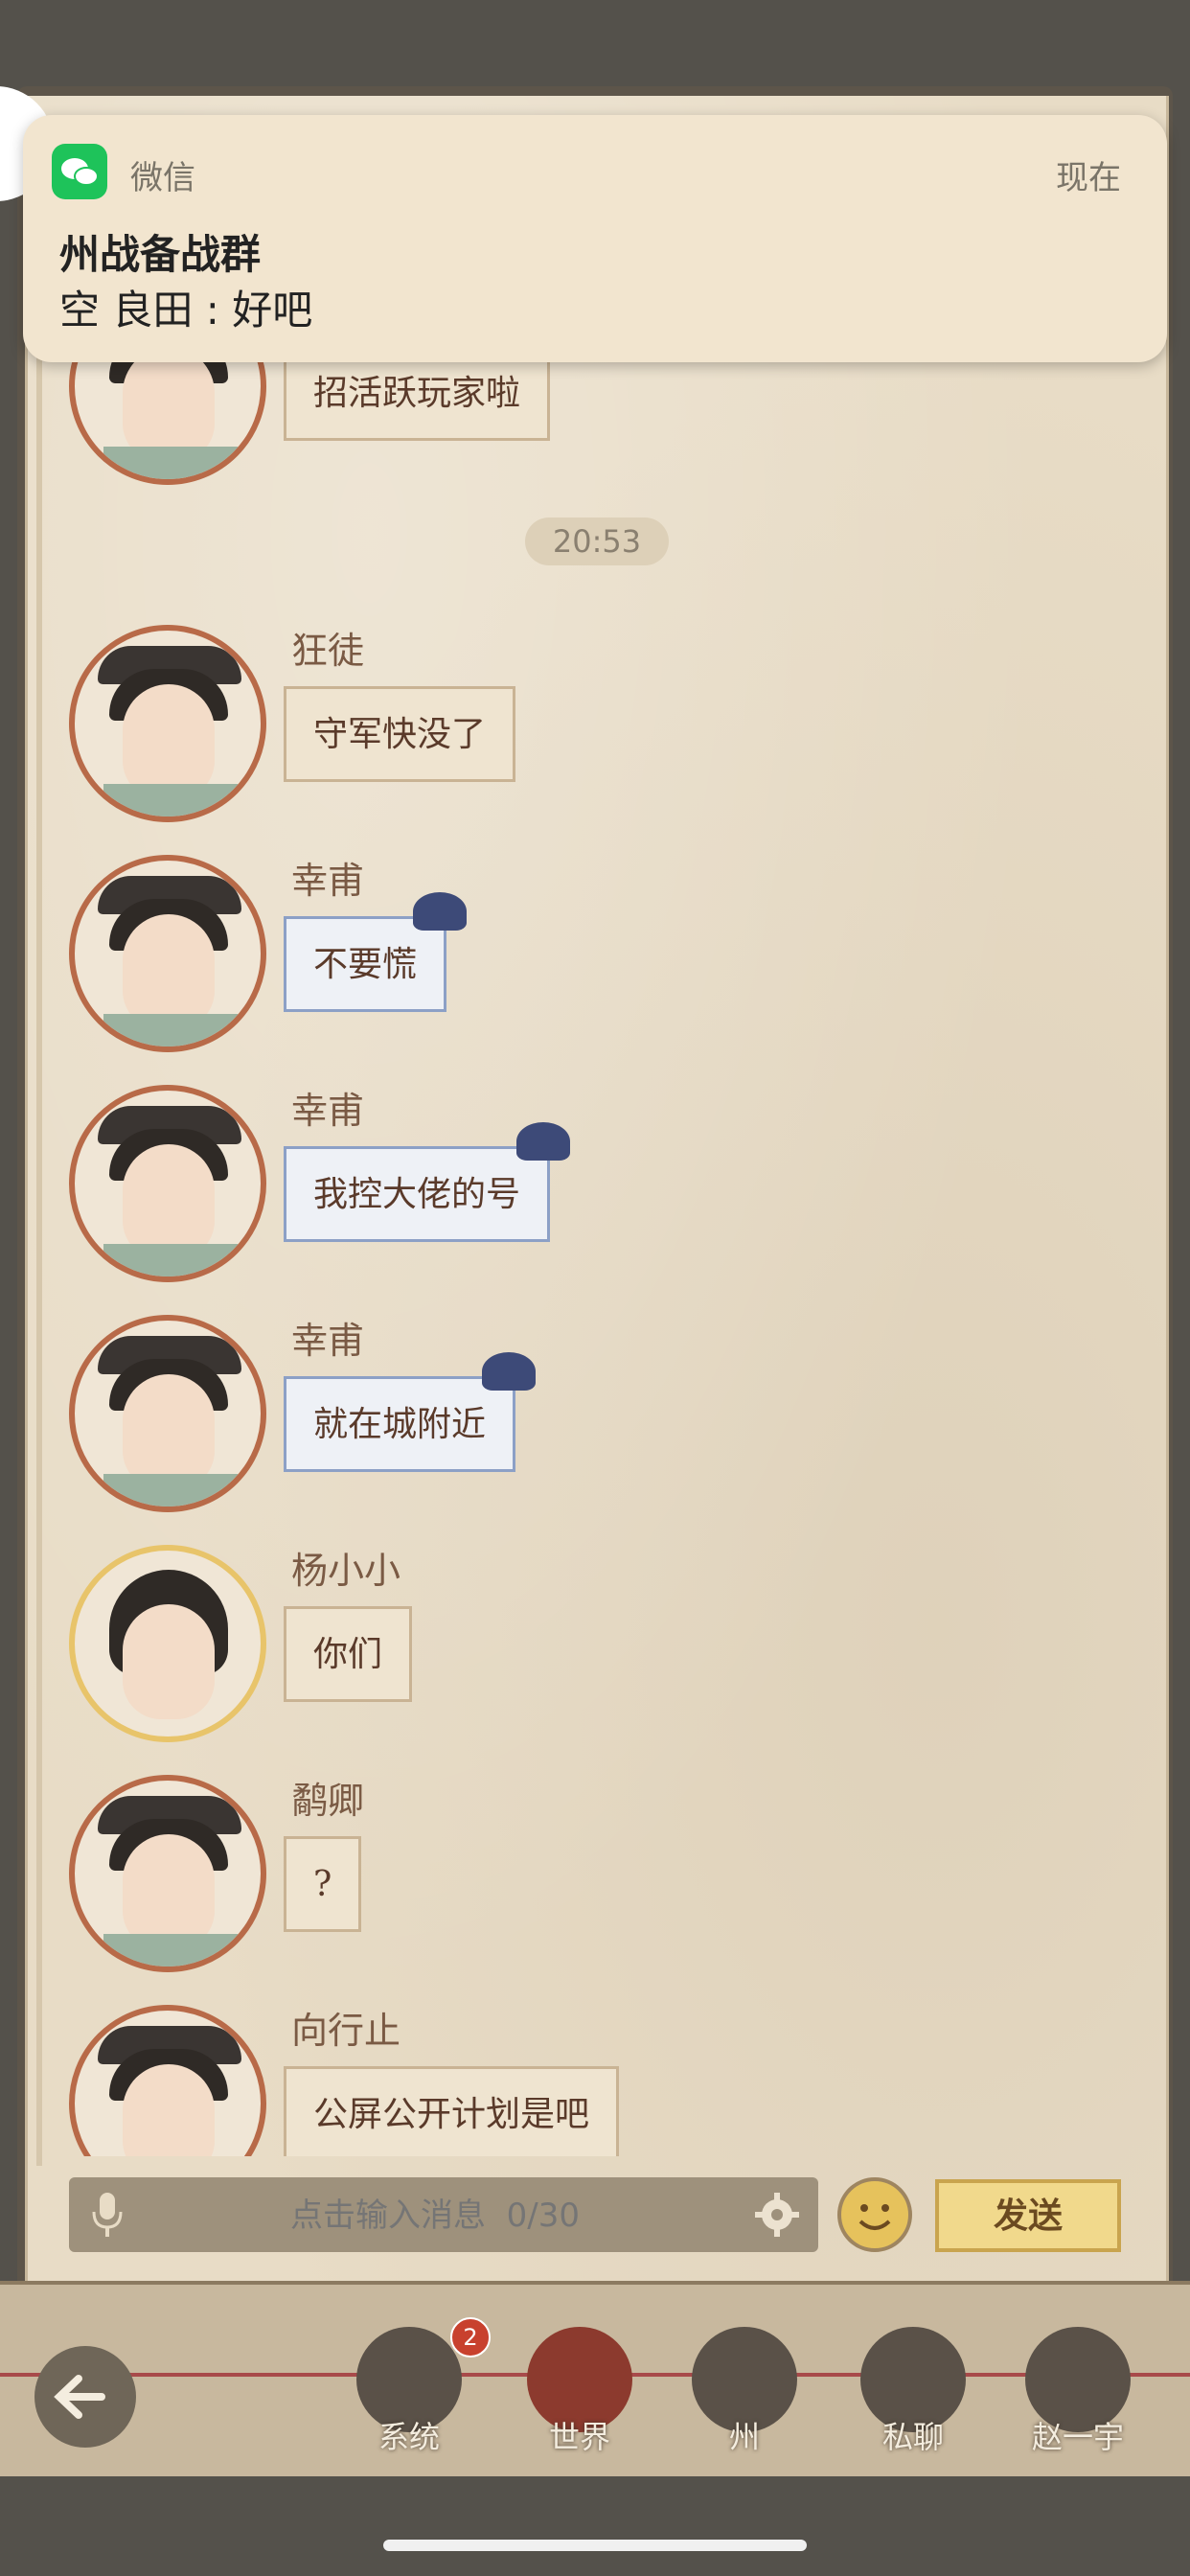  Describe the element at coordinates (595, 2545) in the screenshot. I see `home-indicator` at that location.